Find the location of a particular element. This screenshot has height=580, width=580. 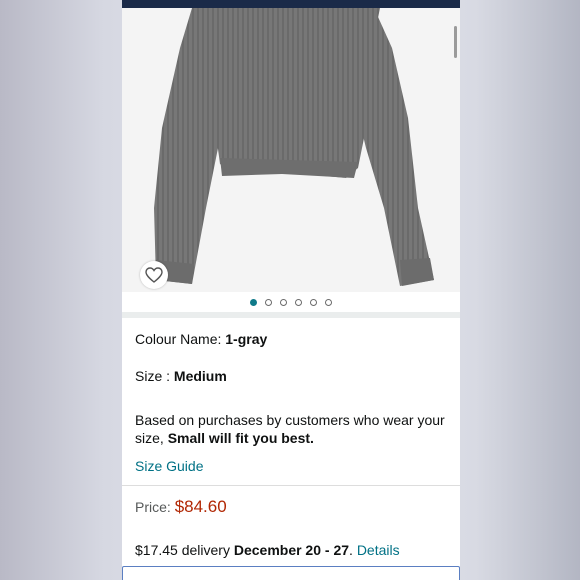

heart-icon is located at coordinates (154, 275).